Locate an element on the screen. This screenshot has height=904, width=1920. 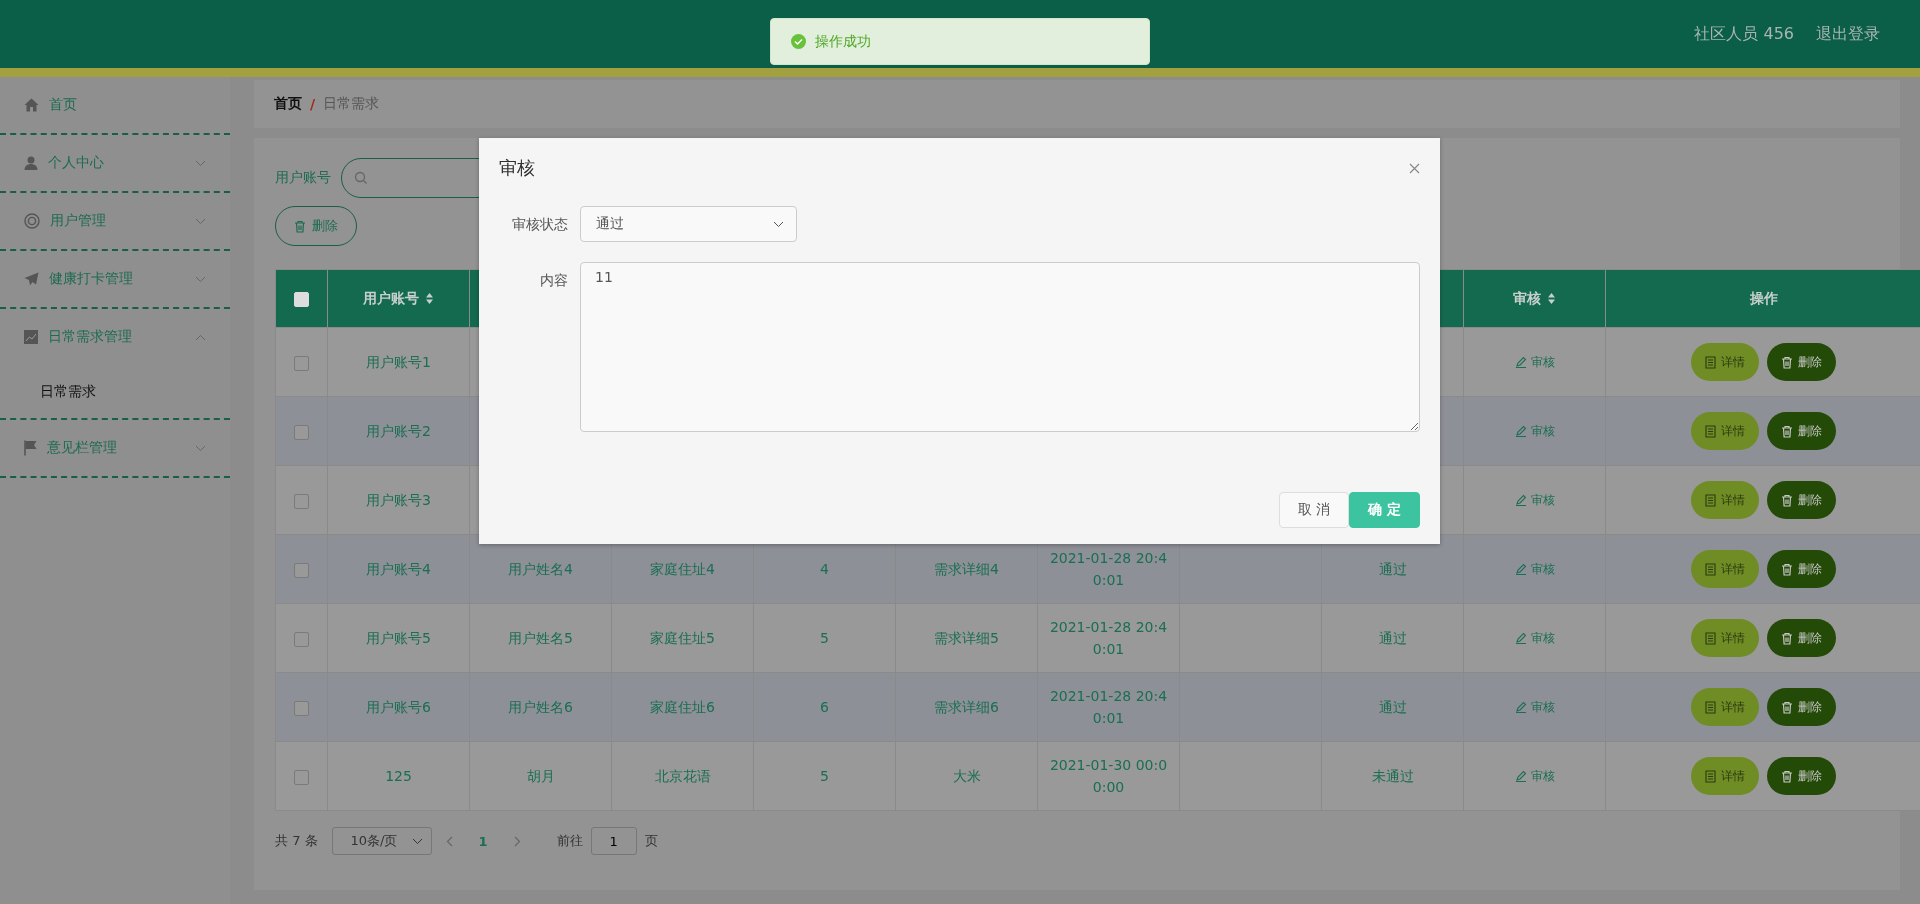
status-select: 通过 is located at coordinates (688, 224).